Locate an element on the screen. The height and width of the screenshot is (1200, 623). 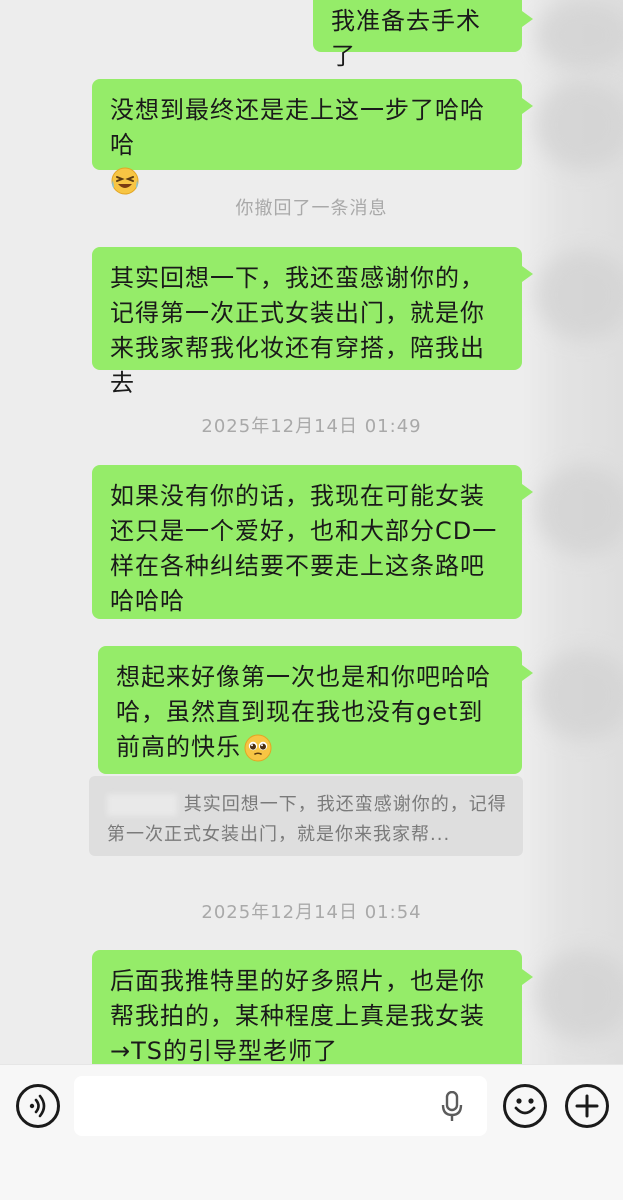
message-text: 没想到最终还是走上这一步了哈哈哈 is located at coordinates (297, 127).